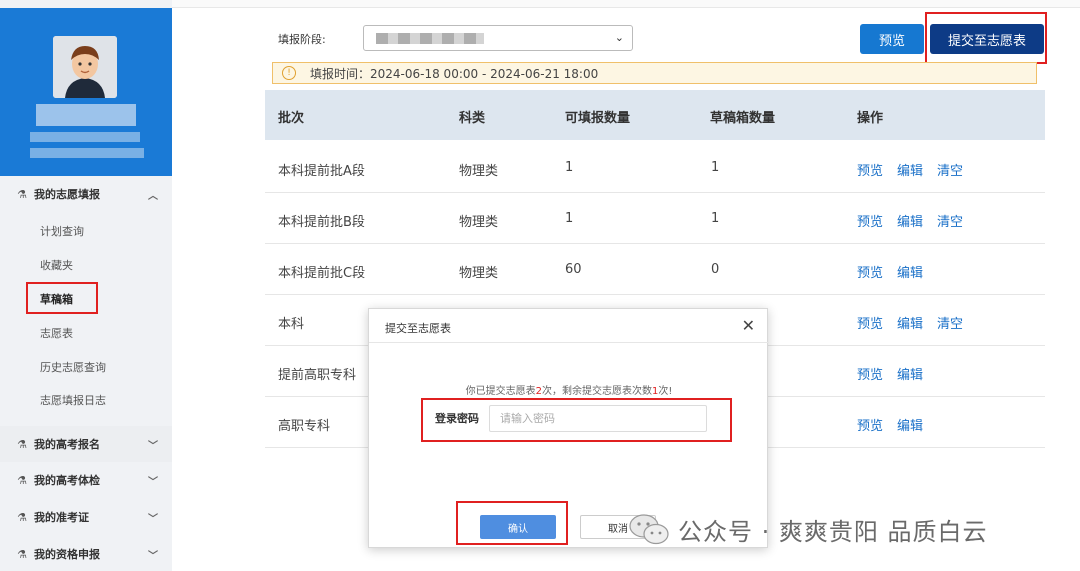 The image size is (1080, 571). I want to click on notice-text: 填报时间：2024-06-18 00:00 - 2024-06-21 18:00, so click(454, 73).